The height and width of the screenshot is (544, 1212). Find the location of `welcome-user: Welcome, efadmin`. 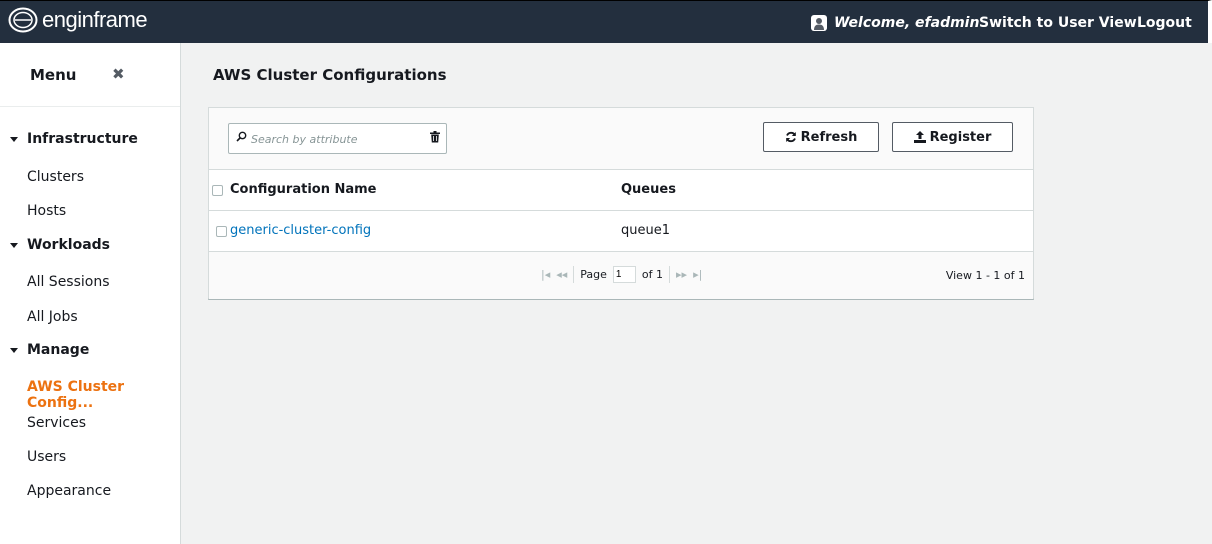

welcome-user: Welcome, efadmin is located at coordinates (895, 23).